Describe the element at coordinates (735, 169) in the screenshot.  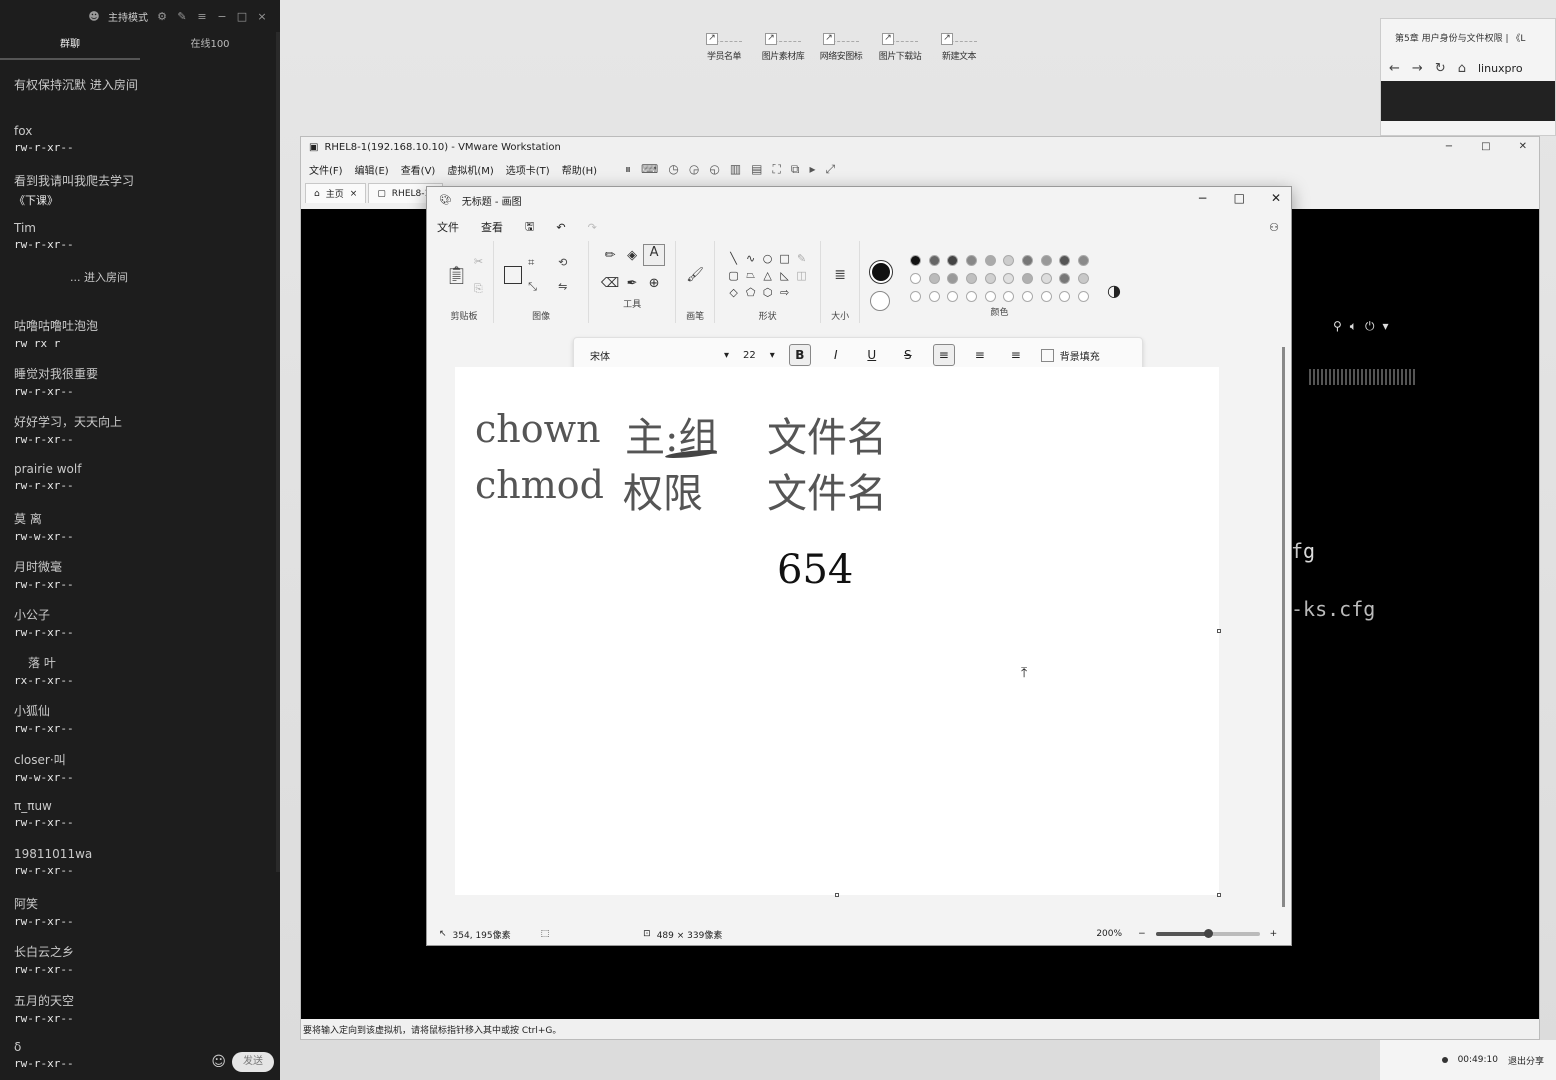
I see `sidebar-icon: ▥` at that location.